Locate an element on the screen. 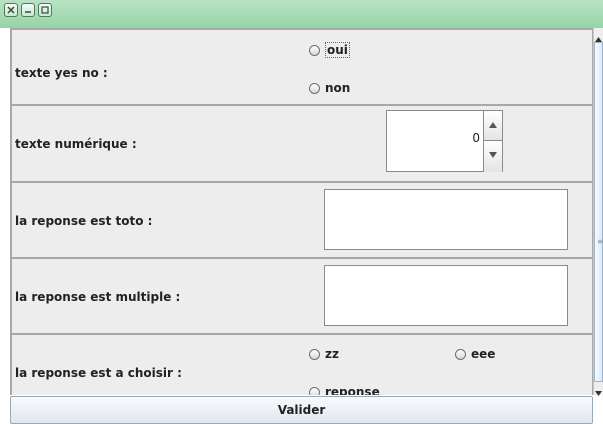 This screenshot has width=603, height=424. radio-eee: eee is located at coordinates (475, 354).